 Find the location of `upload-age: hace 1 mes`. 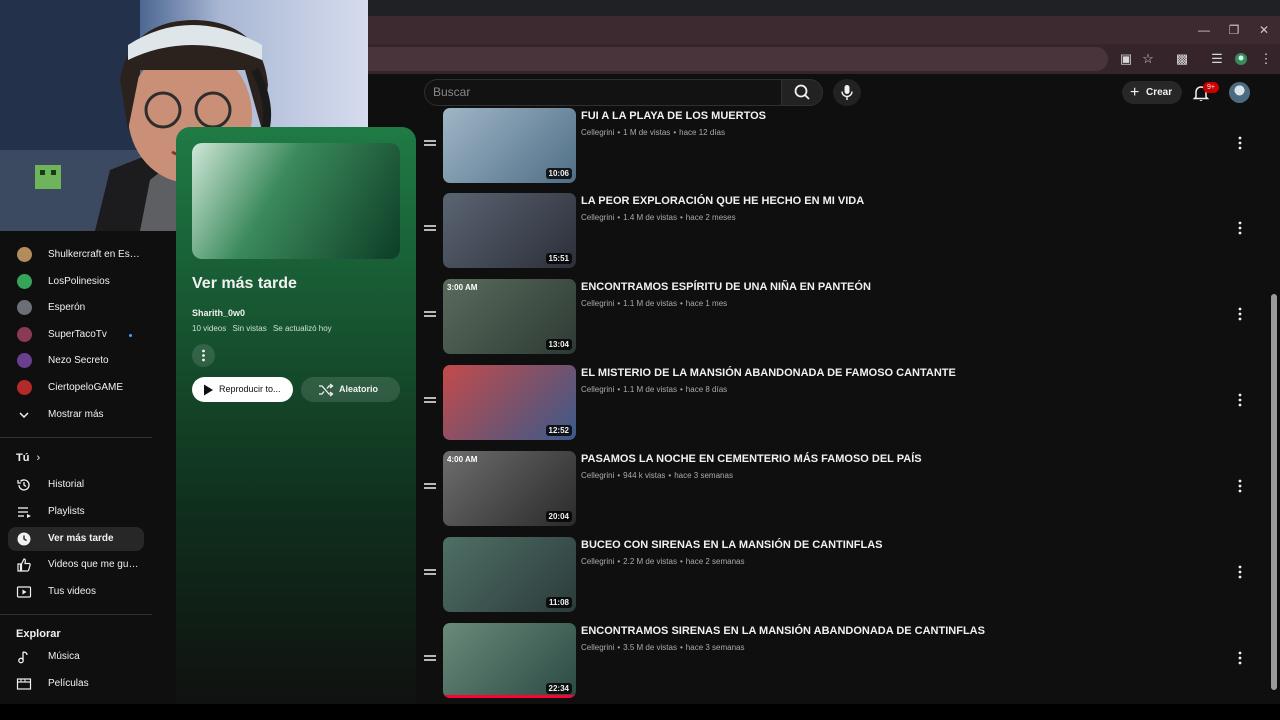

upload-age: hace 1 mes is located at coordinates (706, 303).